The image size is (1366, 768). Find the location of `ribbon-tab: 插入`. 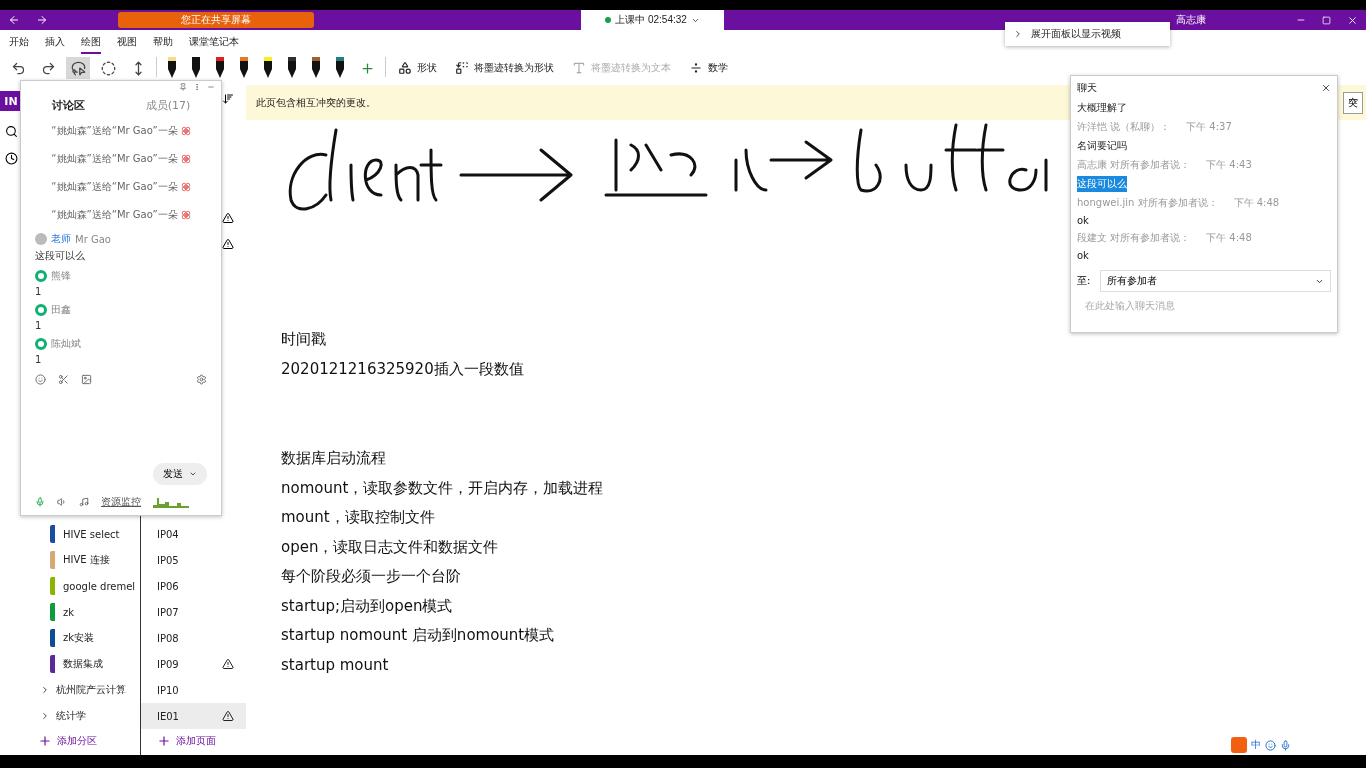

ribbon-tab: 插入 is located at coordinates (55, 42).